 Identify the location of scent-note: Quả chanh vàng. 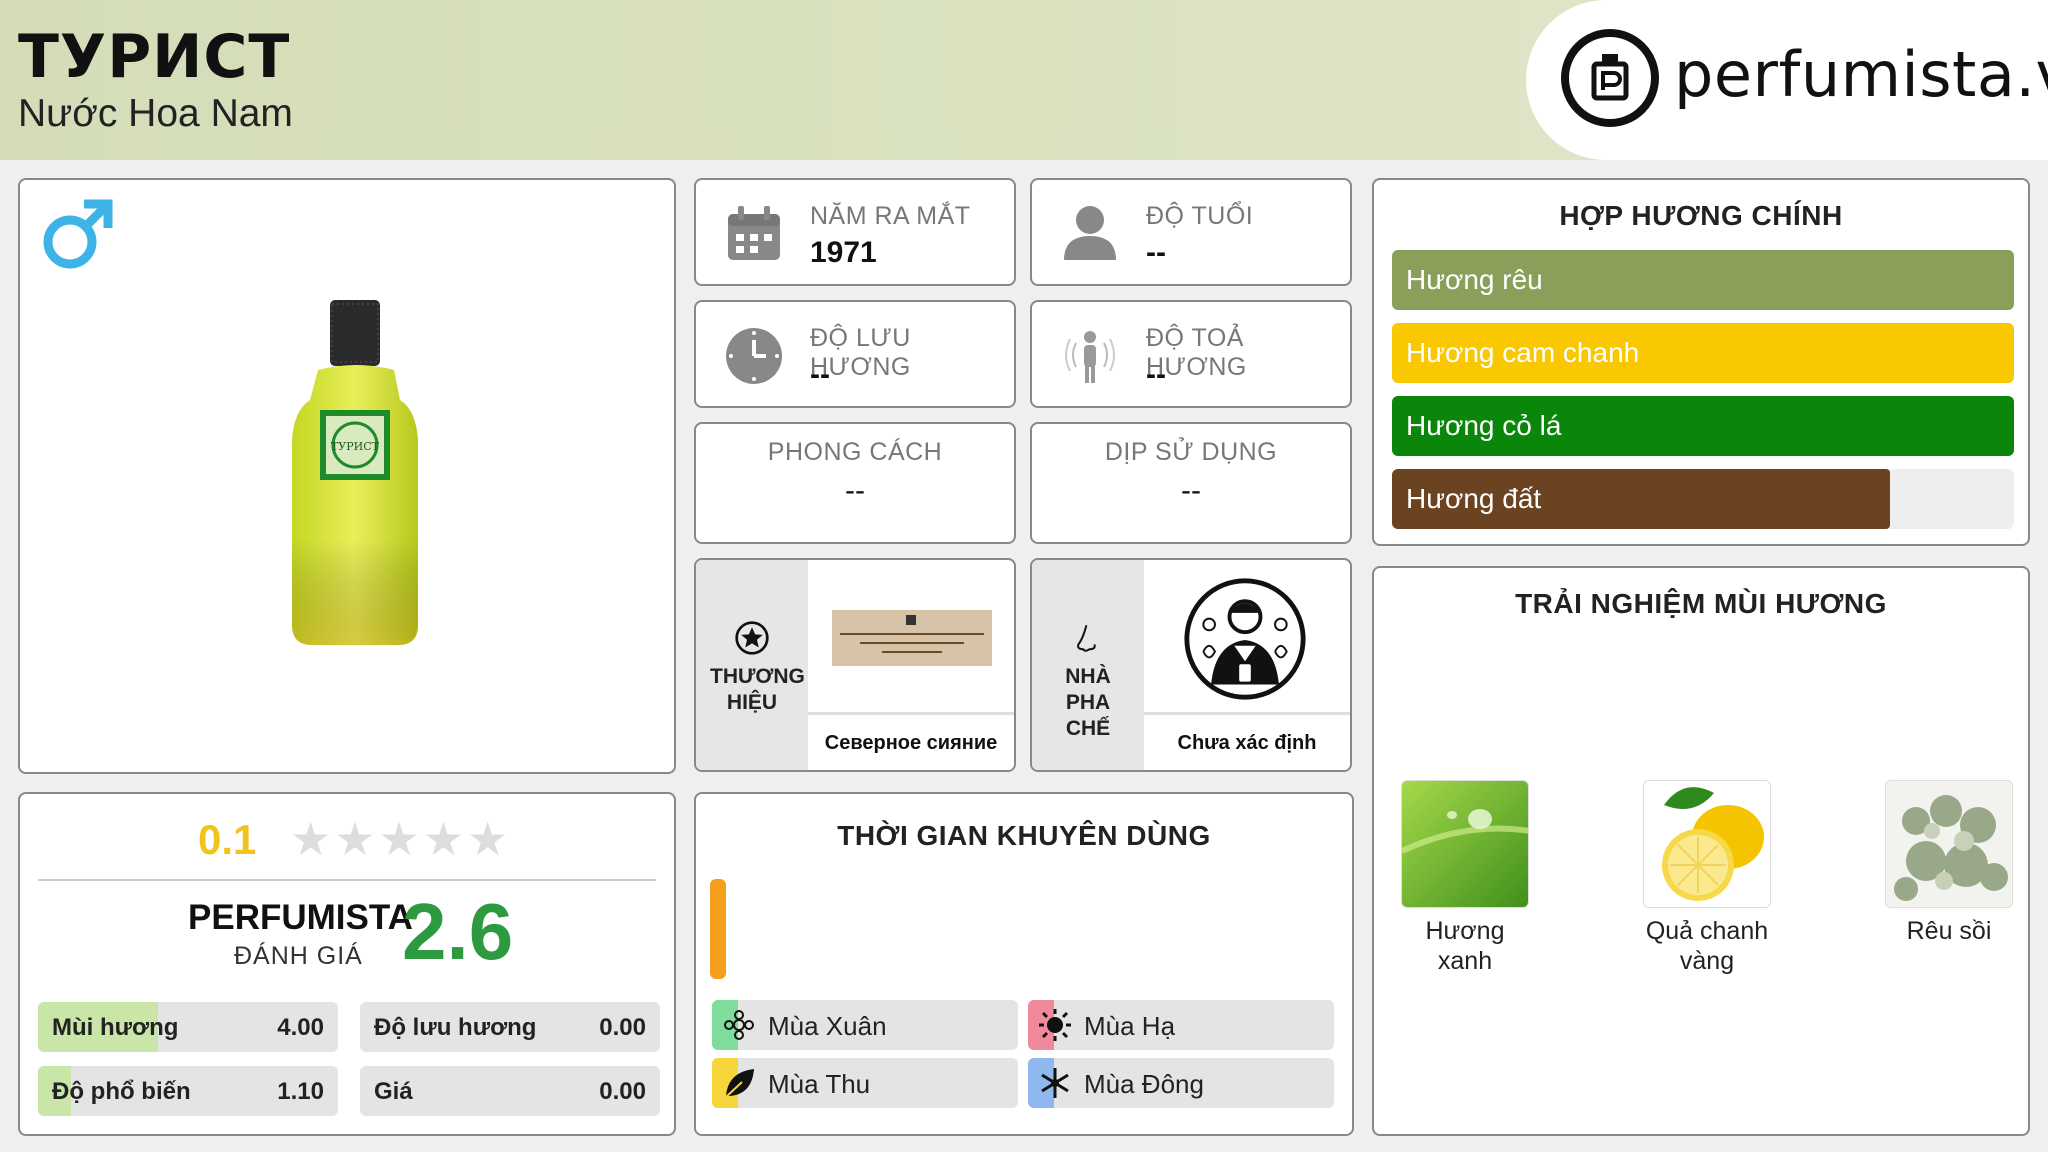
(1707, 878).